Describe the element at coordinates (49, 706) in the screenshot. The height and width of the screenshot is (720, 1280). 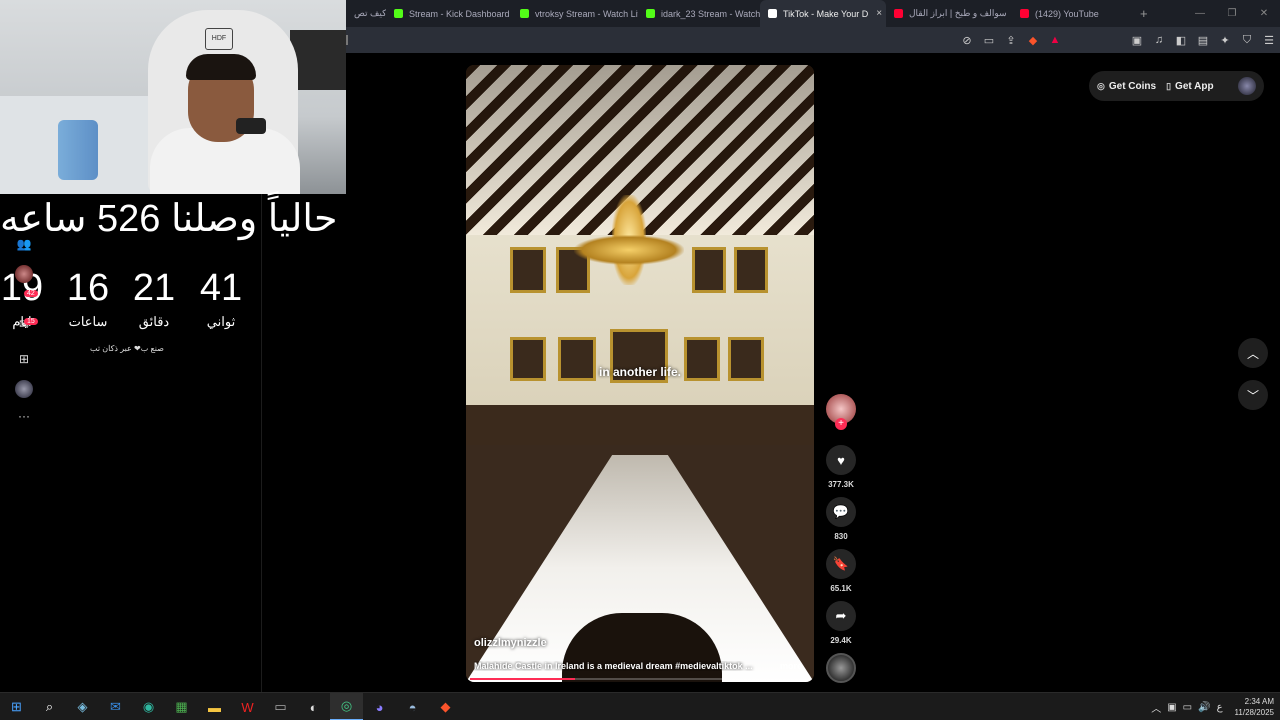
I see `search-icon: ⌕` at that location.